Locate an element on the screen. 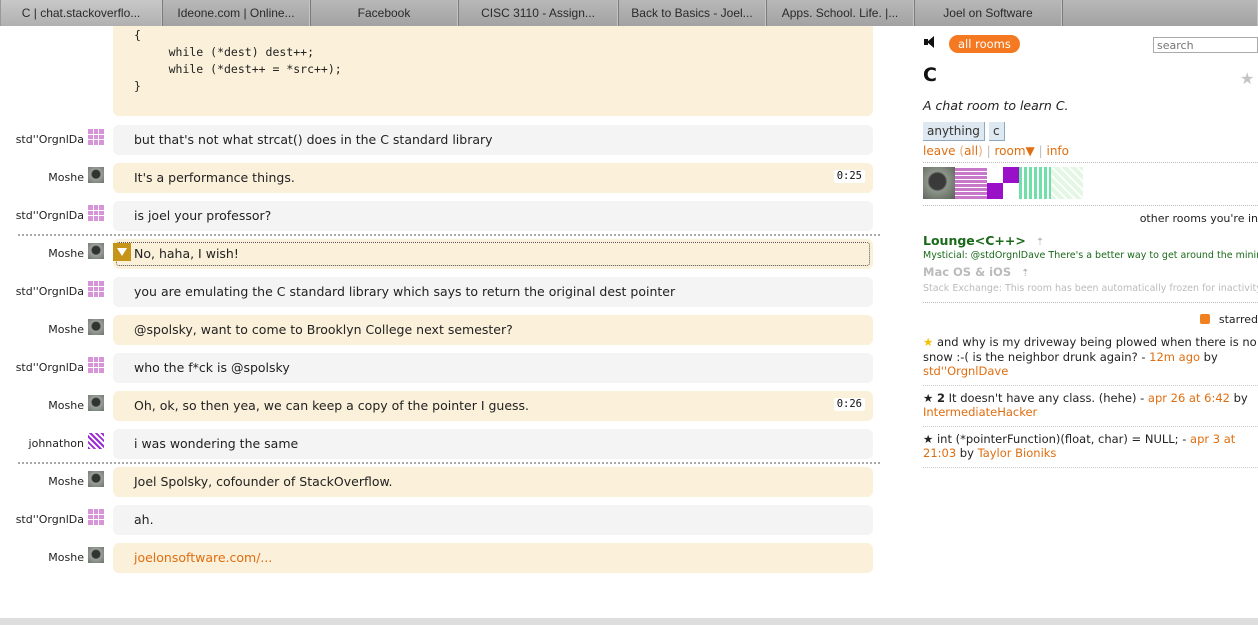 The width and height of the screenshot is (1258, 625). message-text: who the f*ck is @spolsky is located at coordinates (212, 367).